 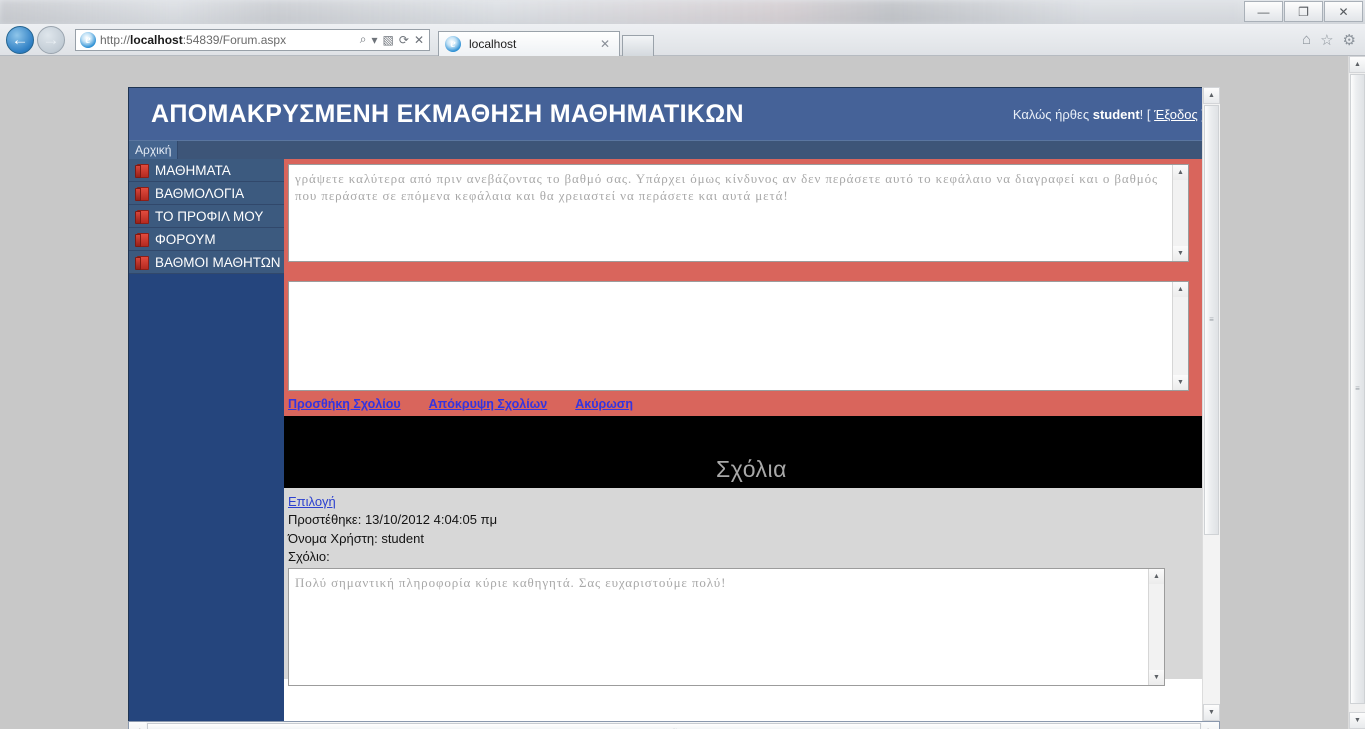 I want to click on search-icon: ⌕, so click(x=363, y=39).